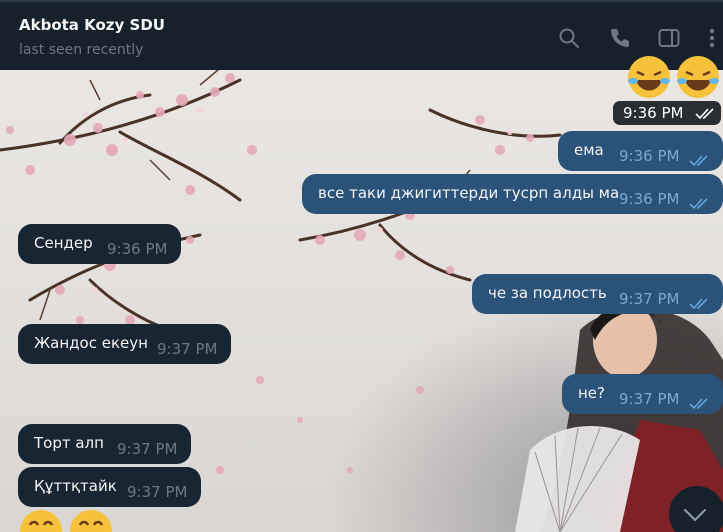  I want to click on outgoing-message: не? 9:37 PM, so click(642, 394).